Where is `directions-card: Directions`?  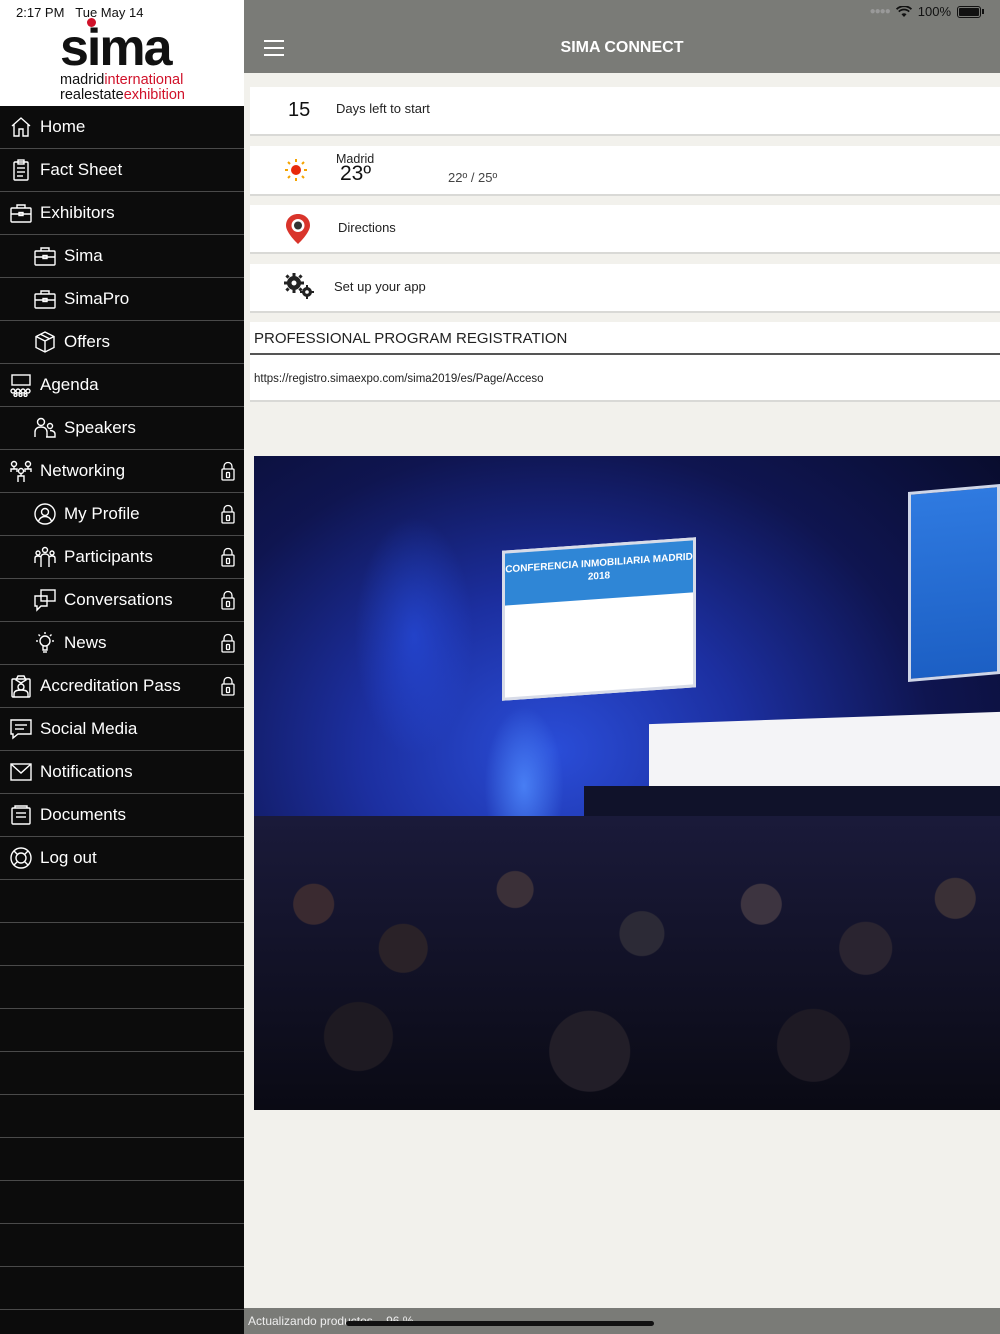
directions-card: Directions is located at coordinates (625, 229).